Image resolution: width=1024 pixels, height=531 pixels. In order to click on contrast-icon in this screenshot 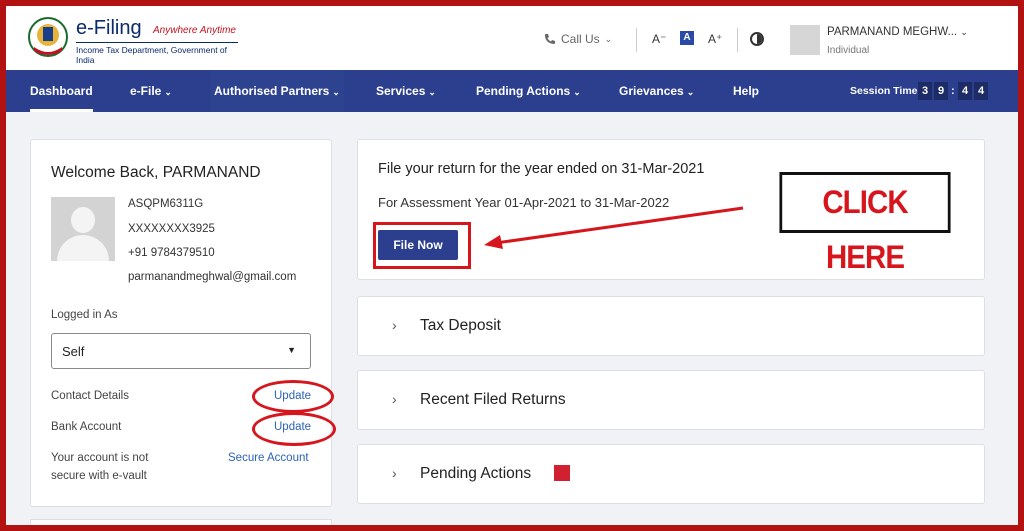, I will do `click(757, 39)`.